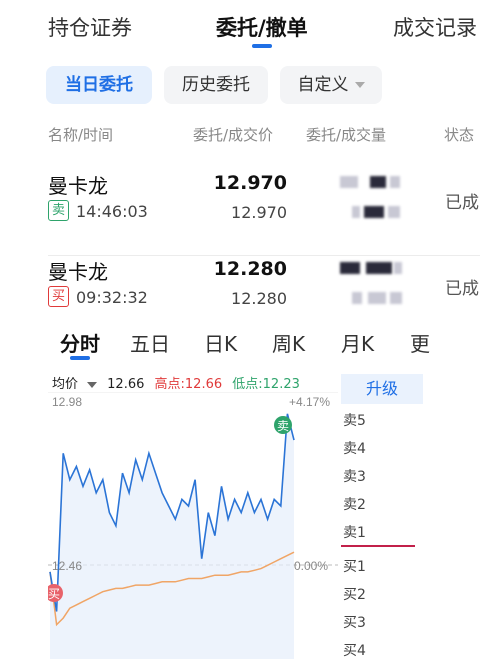 This screenshot has width=500, height=659. I want to click on upgrade-button: 升级, so click(382, 389).